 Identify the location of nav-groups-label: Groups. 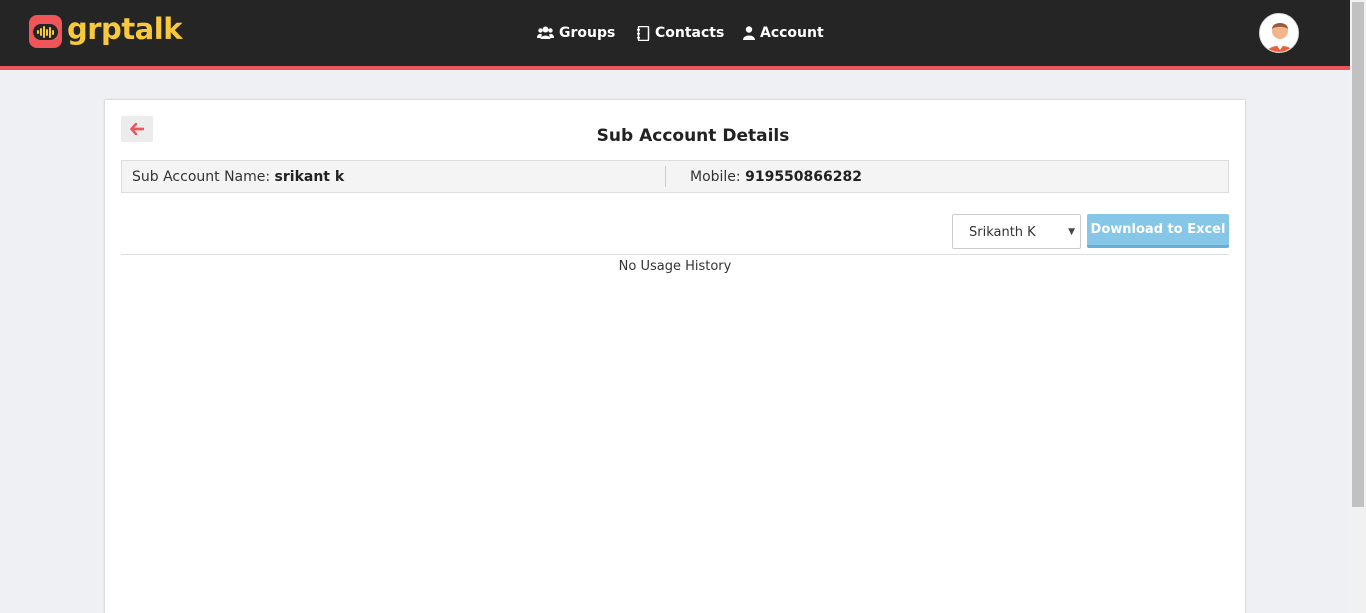
(587, 33).